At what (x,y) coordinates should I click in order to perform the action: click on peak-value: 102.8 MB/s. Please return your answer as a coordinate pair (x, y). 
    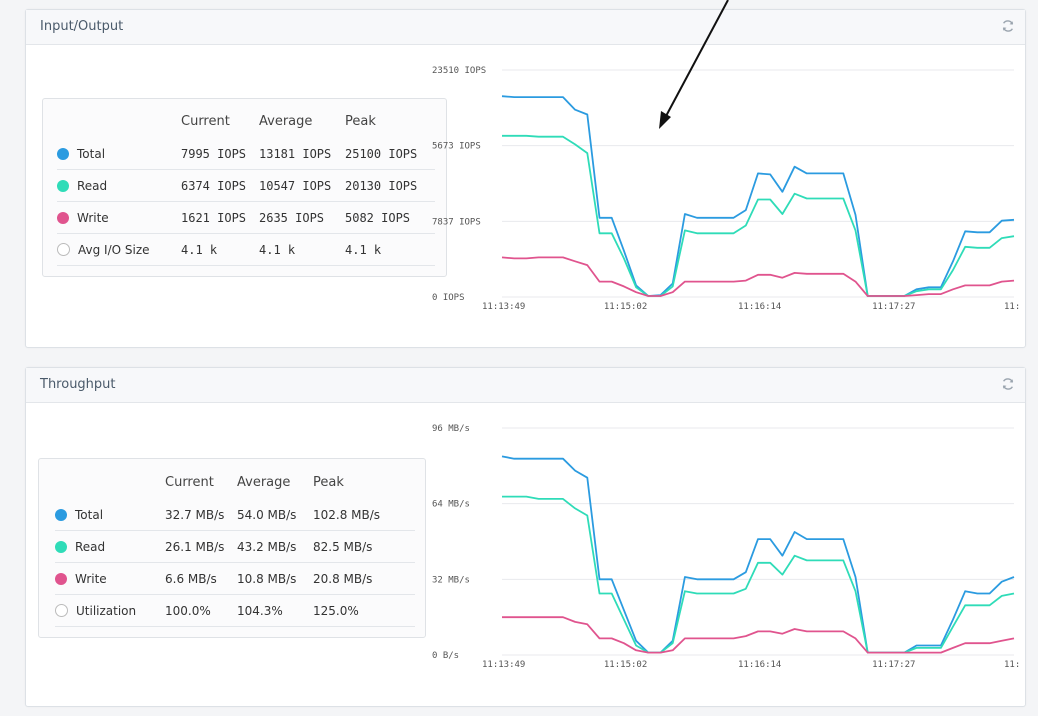
    Looking at the image, I should click on (364, 515).